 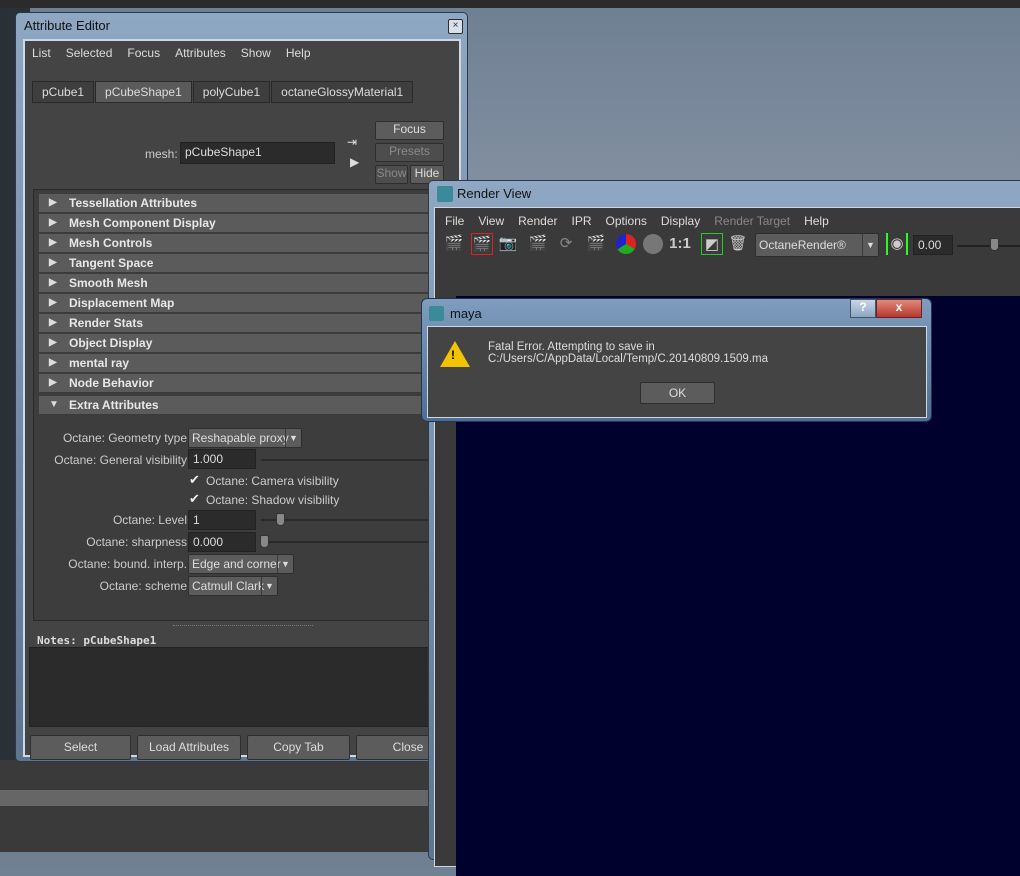 What do you see at coordinates (143, 586) in the screenshot?
I see `scheme-label: Octane: scheme` at bounding box center [143, 586].